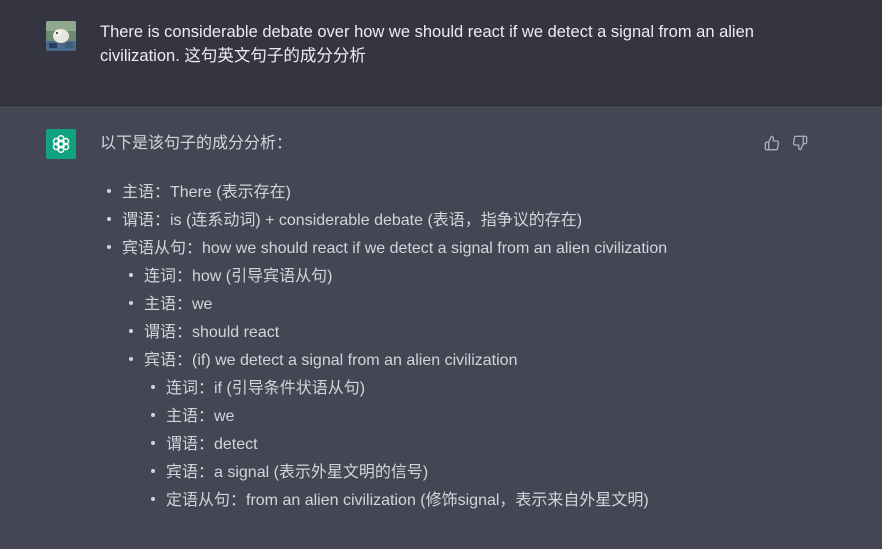 The width and height of the screenshot is (882, 549). I want to click on thumbs-up-icon, so click(772, 143).